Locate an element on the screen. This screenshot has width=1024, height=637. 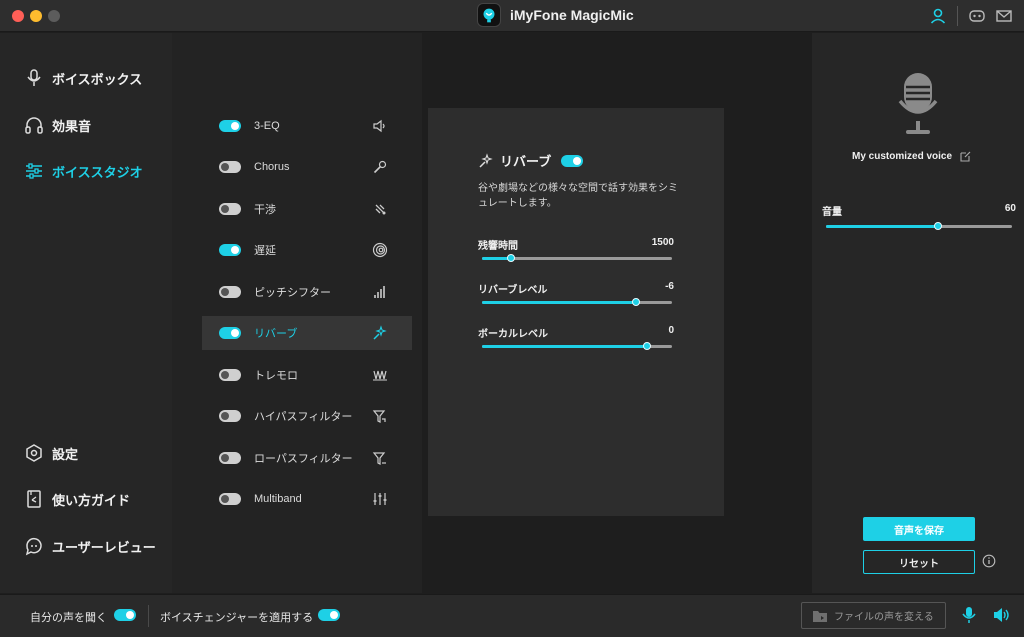
effect-row-delay: 遅延 is located at coordinates (307, 250).